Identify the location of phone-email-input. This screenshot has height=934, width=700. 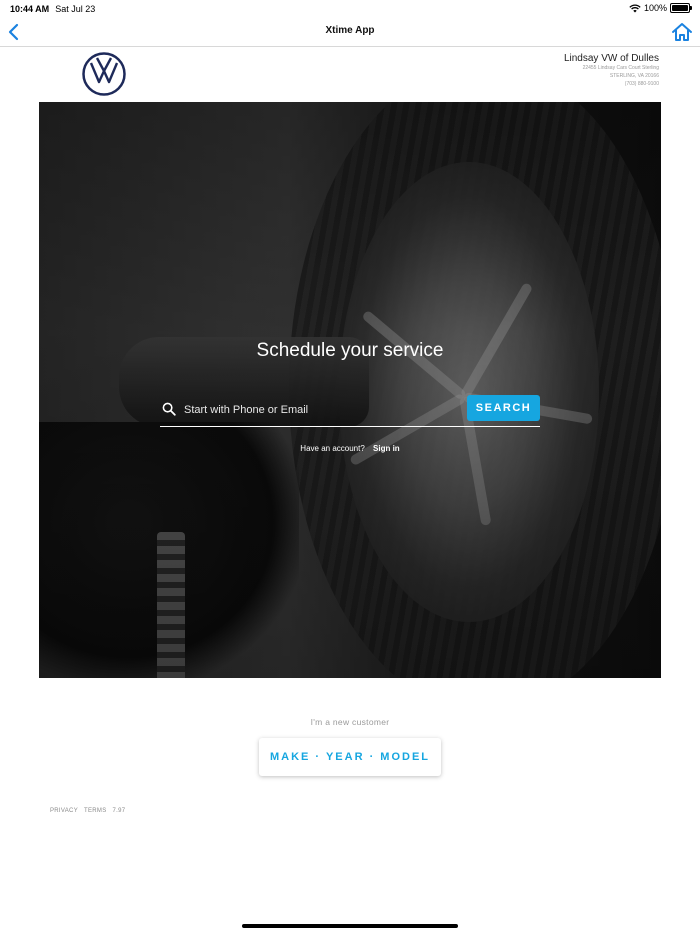
(319, 410).